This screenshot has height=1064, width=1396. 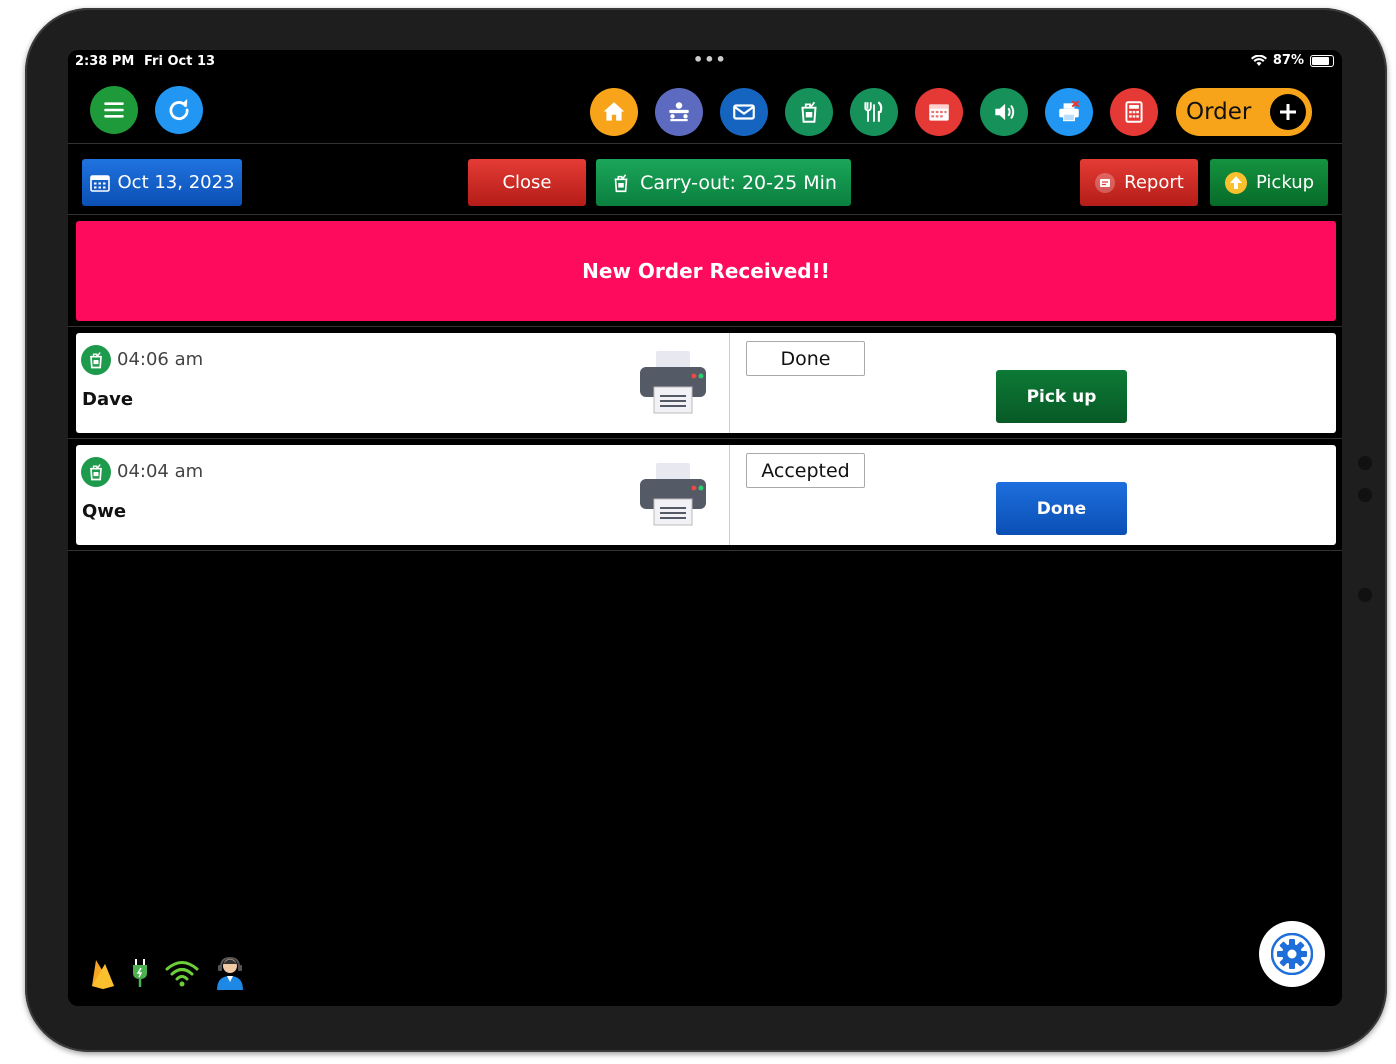 I want to click on printer-off-button, so click(x=1069, y=112).